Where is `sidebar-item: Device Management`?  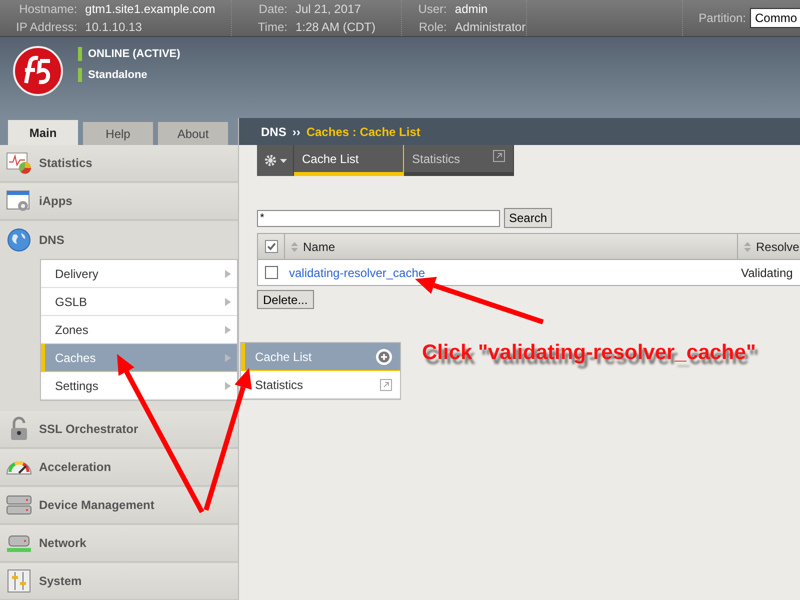 sidebar-item: Device Management is located at coordinates (119, 506).